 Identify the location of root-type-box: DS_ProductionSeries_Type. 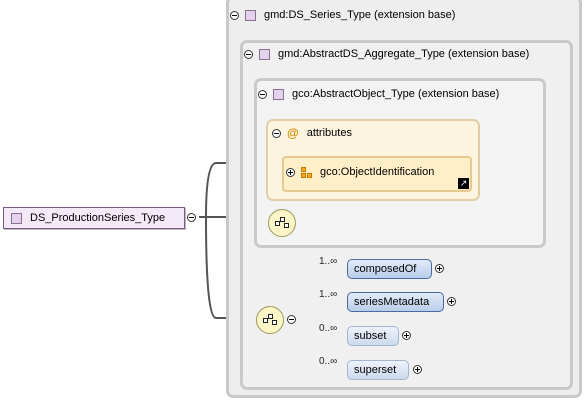
(94, 218).